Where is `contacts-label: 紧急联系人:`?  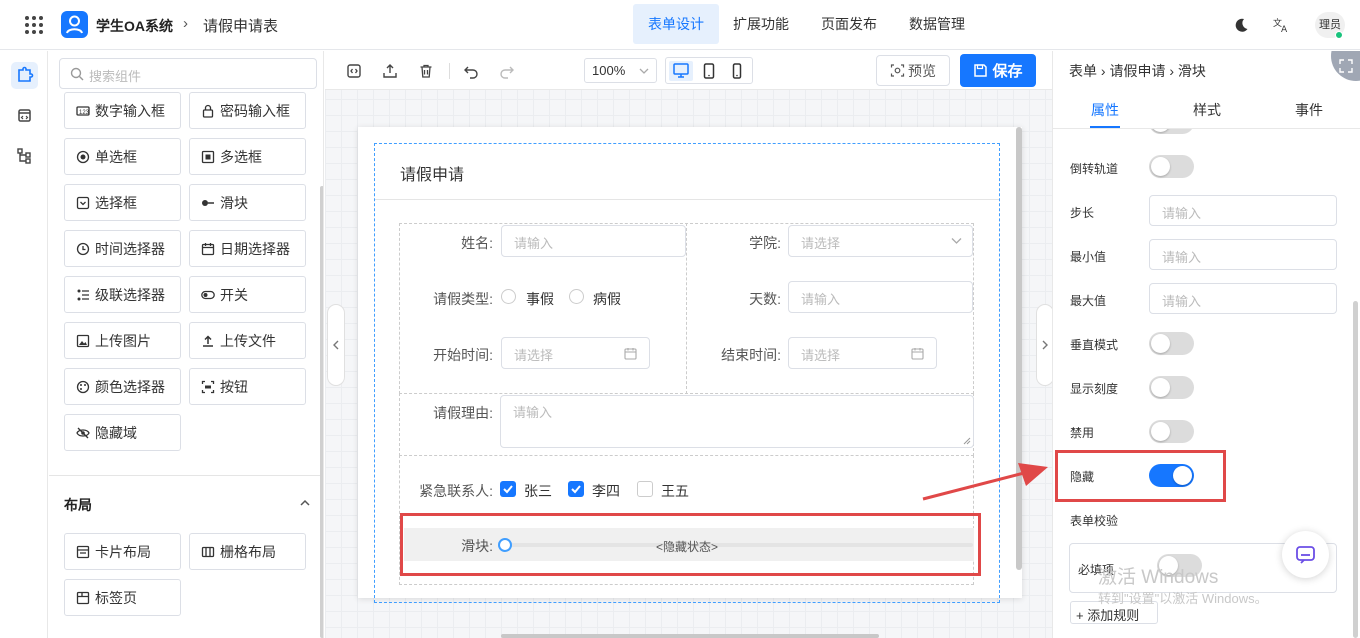
contacts-label: 紧急联系人: is located at coordinates (456, 491).